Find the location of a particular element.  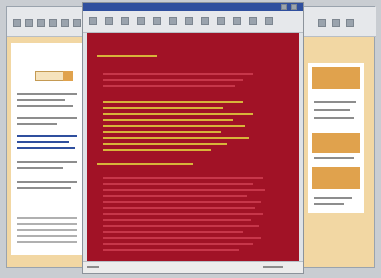

mail-icon is located at coordinates (237, 21).